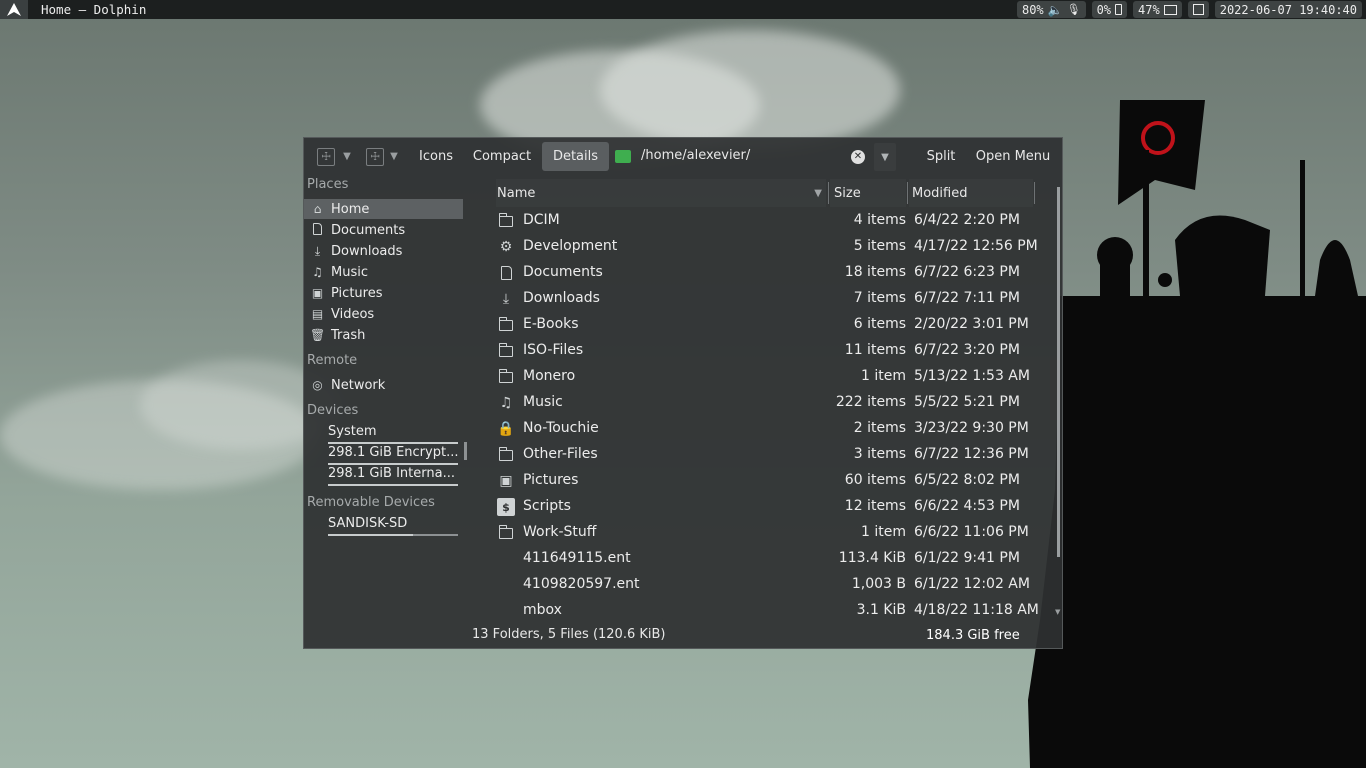  What do you see at coordinates (967, 480) in the screenshot?
I see `file-modified: 6/5/22 8:02 PM` at bounding box center [967, 480].